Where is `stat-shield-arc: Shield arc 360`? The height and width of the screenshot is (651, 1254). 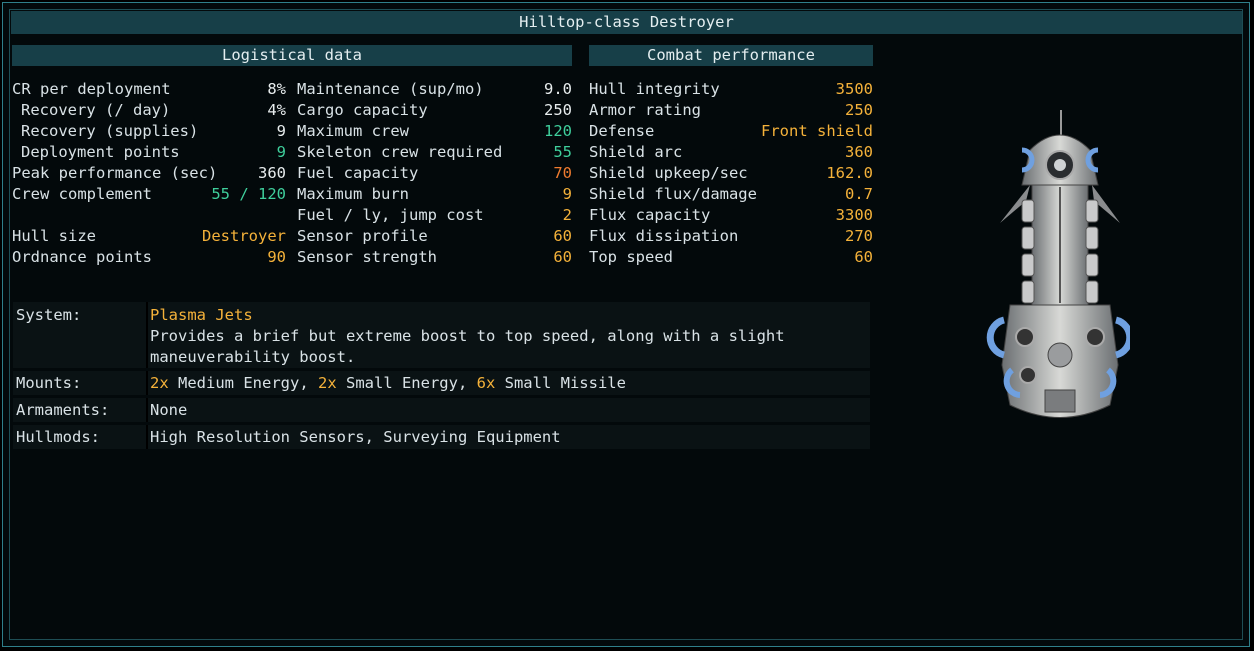 stat-shield-arc: Shield arc 360 is located at coordinates (731, 152).